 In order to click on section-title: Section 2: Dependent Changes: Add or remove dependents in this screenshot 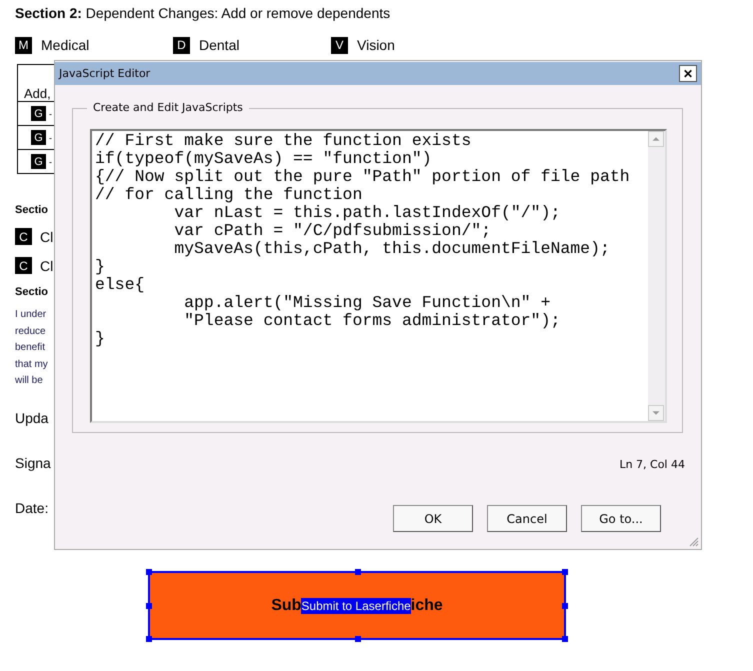, I will do `click(202, 14)`.